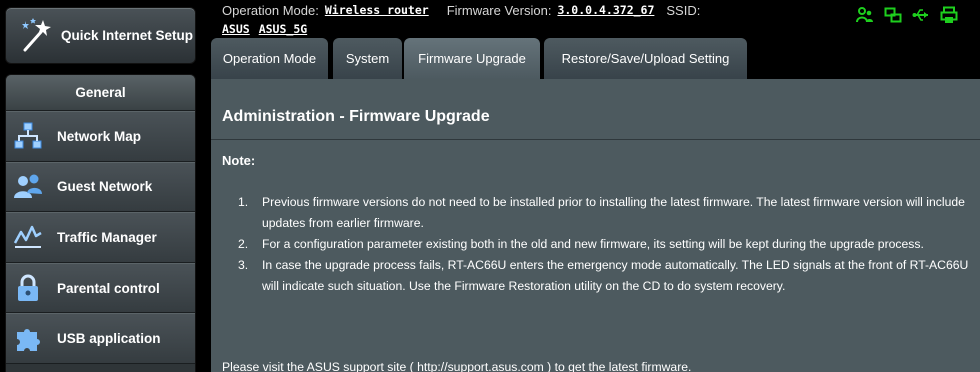 The image size is (980, 372). Describe the element at coordinates (28, 135) in the screenshot. I see `network-map-icon` at that location.